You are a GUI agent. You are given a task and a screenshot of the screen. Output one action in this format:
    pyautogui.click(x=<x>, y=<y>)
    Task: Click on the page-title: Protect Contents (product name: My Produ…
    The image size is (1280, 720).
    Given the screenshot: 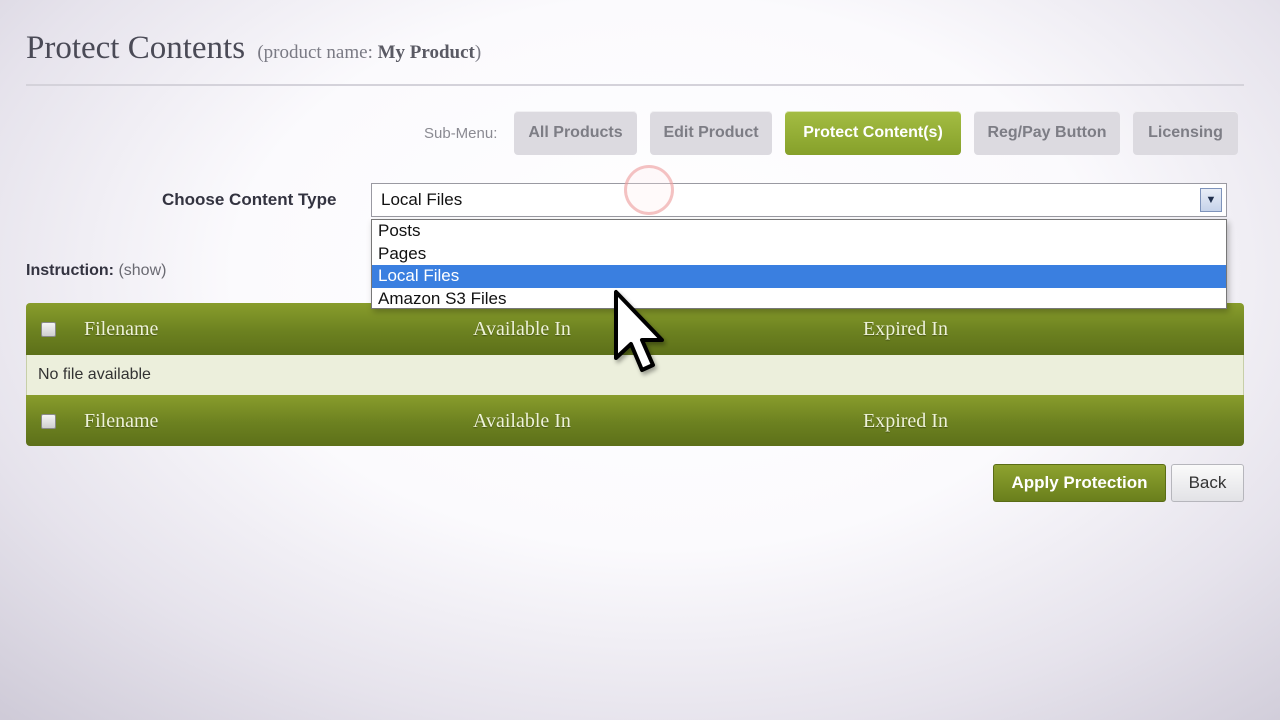 What is the action you would take?
    pyautogui.click(x=253, y=48)
    